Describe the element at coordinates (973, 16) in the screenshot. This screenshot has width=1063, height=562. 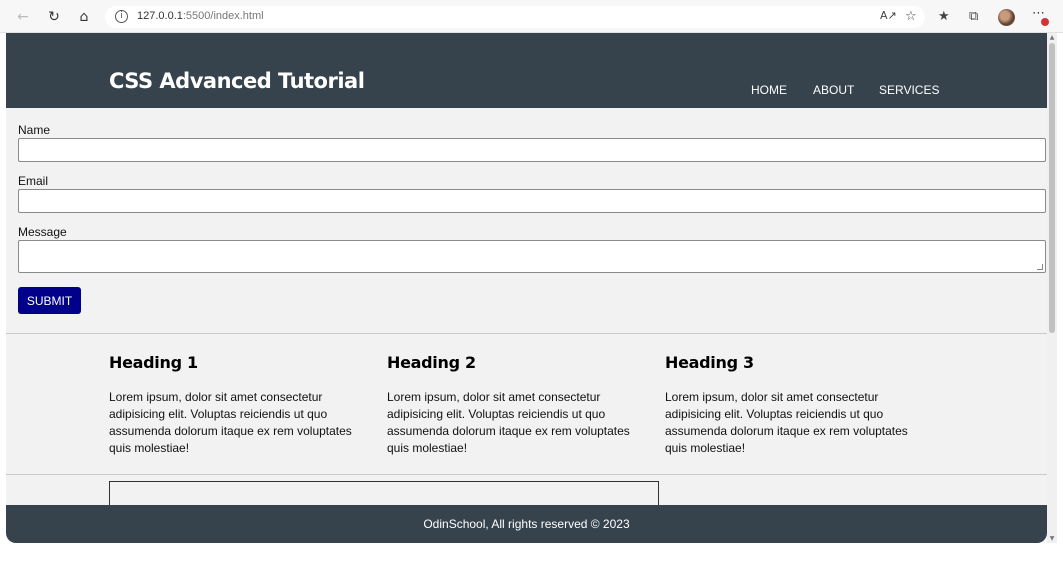
I see `collections-icon: ⧉` at that location.